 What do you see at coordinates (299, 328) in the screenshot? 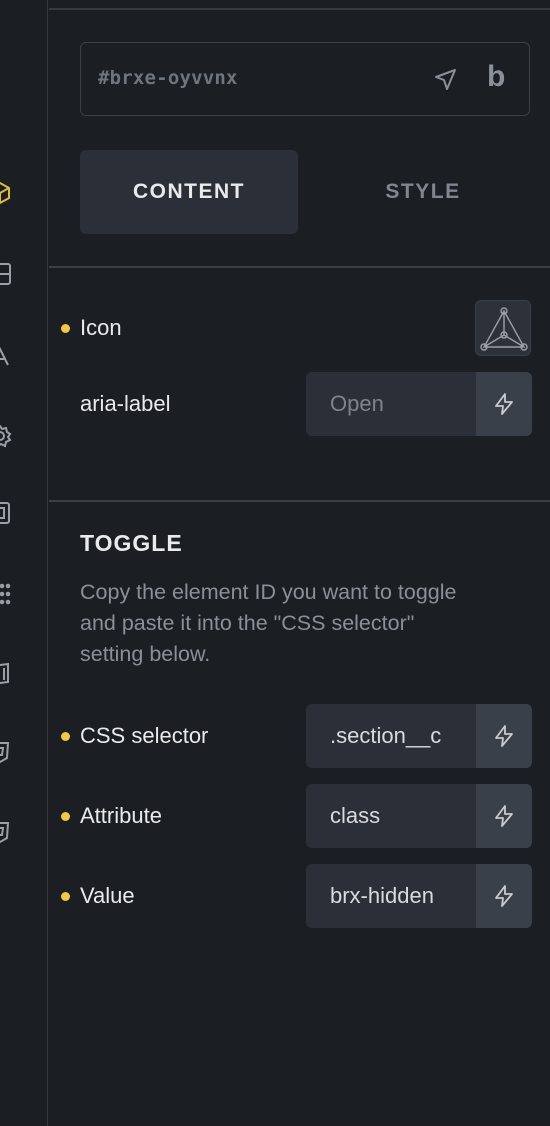
I see `icon-setting-row: Icon` at bounding box center [299, 328].